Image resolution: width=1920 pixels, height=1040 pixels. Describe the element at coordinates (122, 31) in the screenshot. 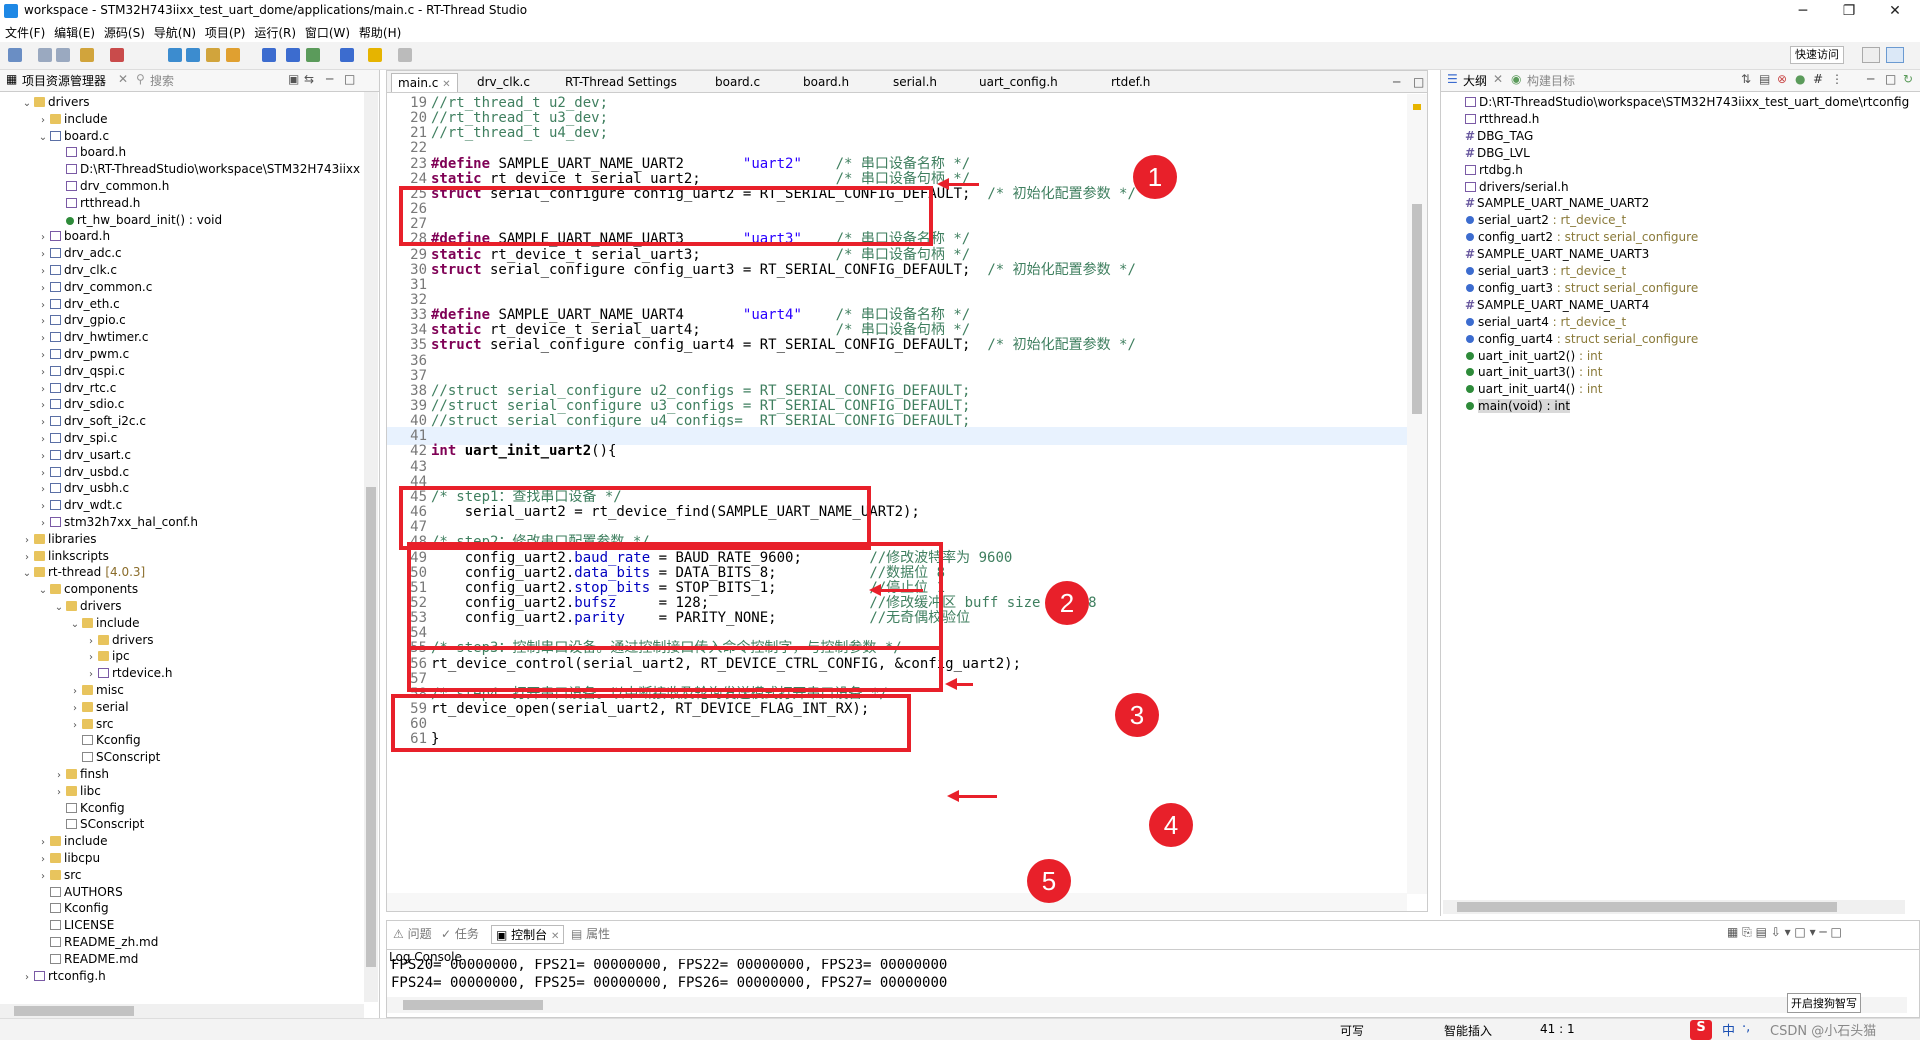

I see `menu-source: 源码(S)` at that location.